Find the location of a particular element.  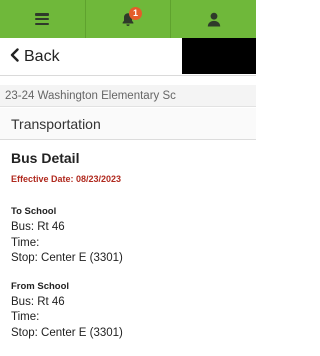

section-title: Transportation is located at coordinates (128, 124).